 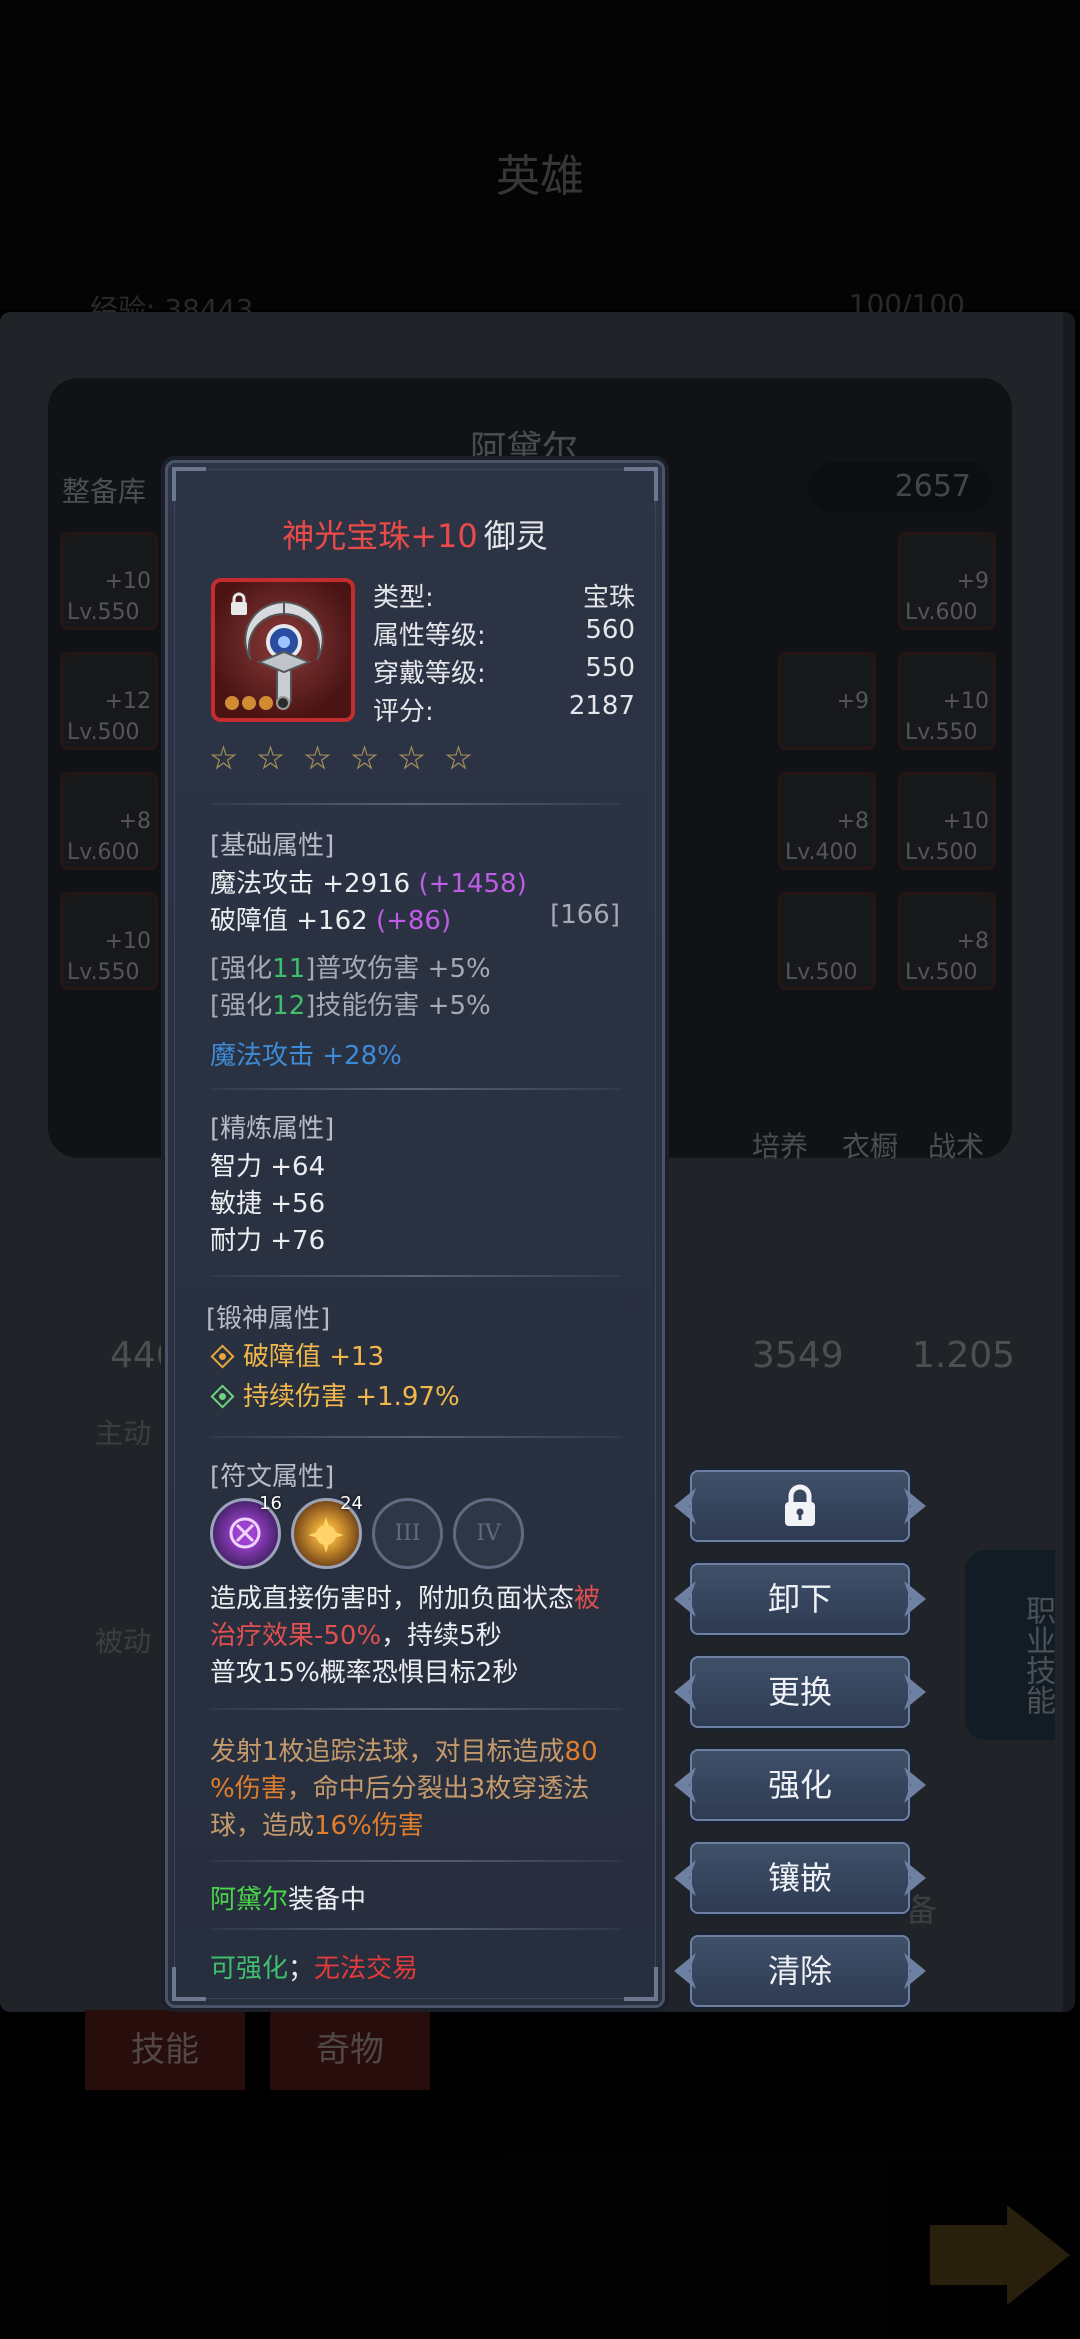 I want to click on rune-desc-2: 治疗效果-50%，持续5秒, so click(x=356, y=1633).